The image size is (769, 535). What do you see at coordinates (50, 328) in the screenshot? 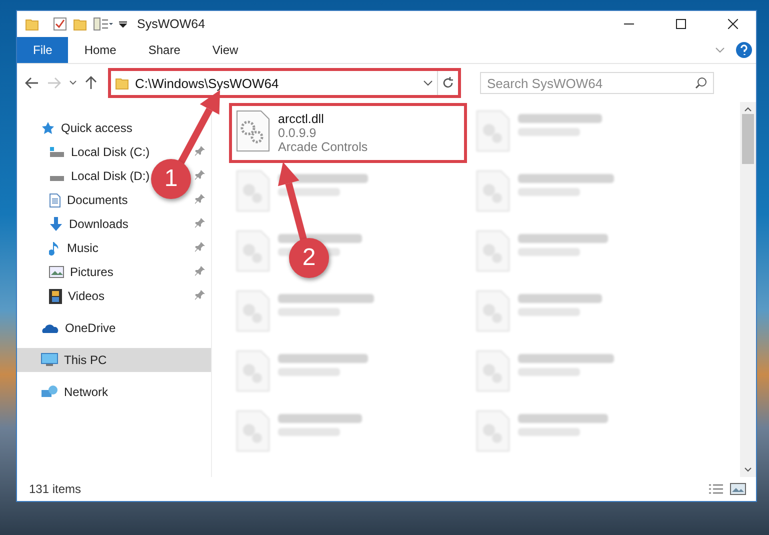
I see `cloud-icon` at bounding box center [50, 328].